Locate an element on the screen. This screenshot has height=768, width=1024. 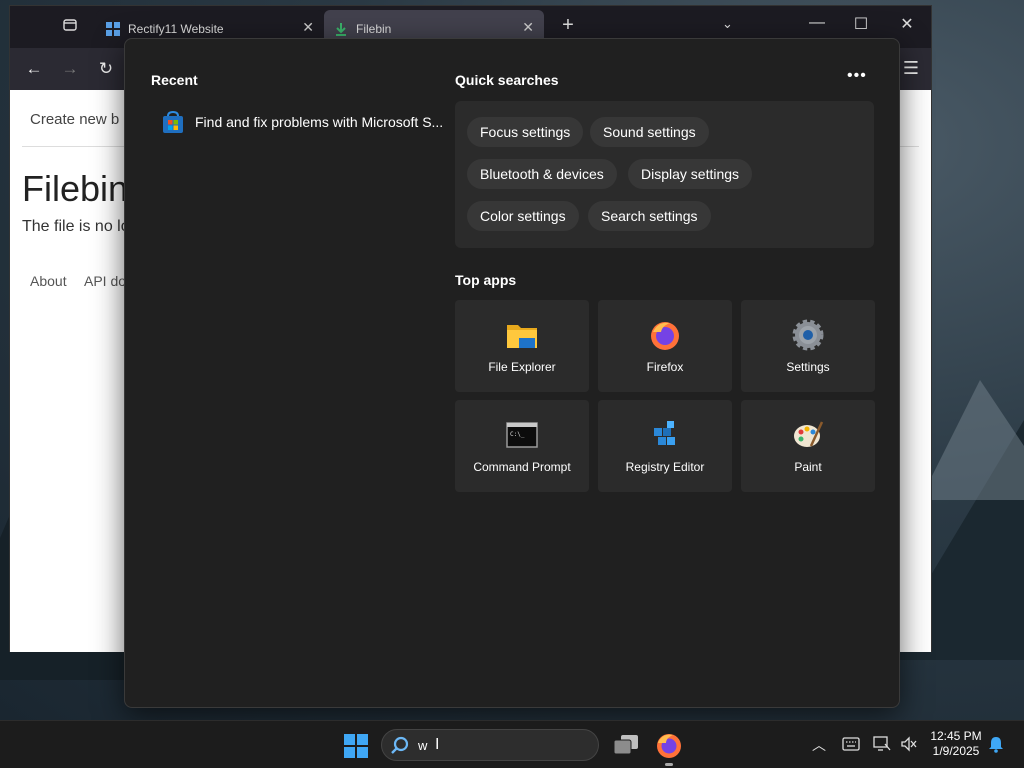
running-app-indicator is located at coordinates (669, 764).